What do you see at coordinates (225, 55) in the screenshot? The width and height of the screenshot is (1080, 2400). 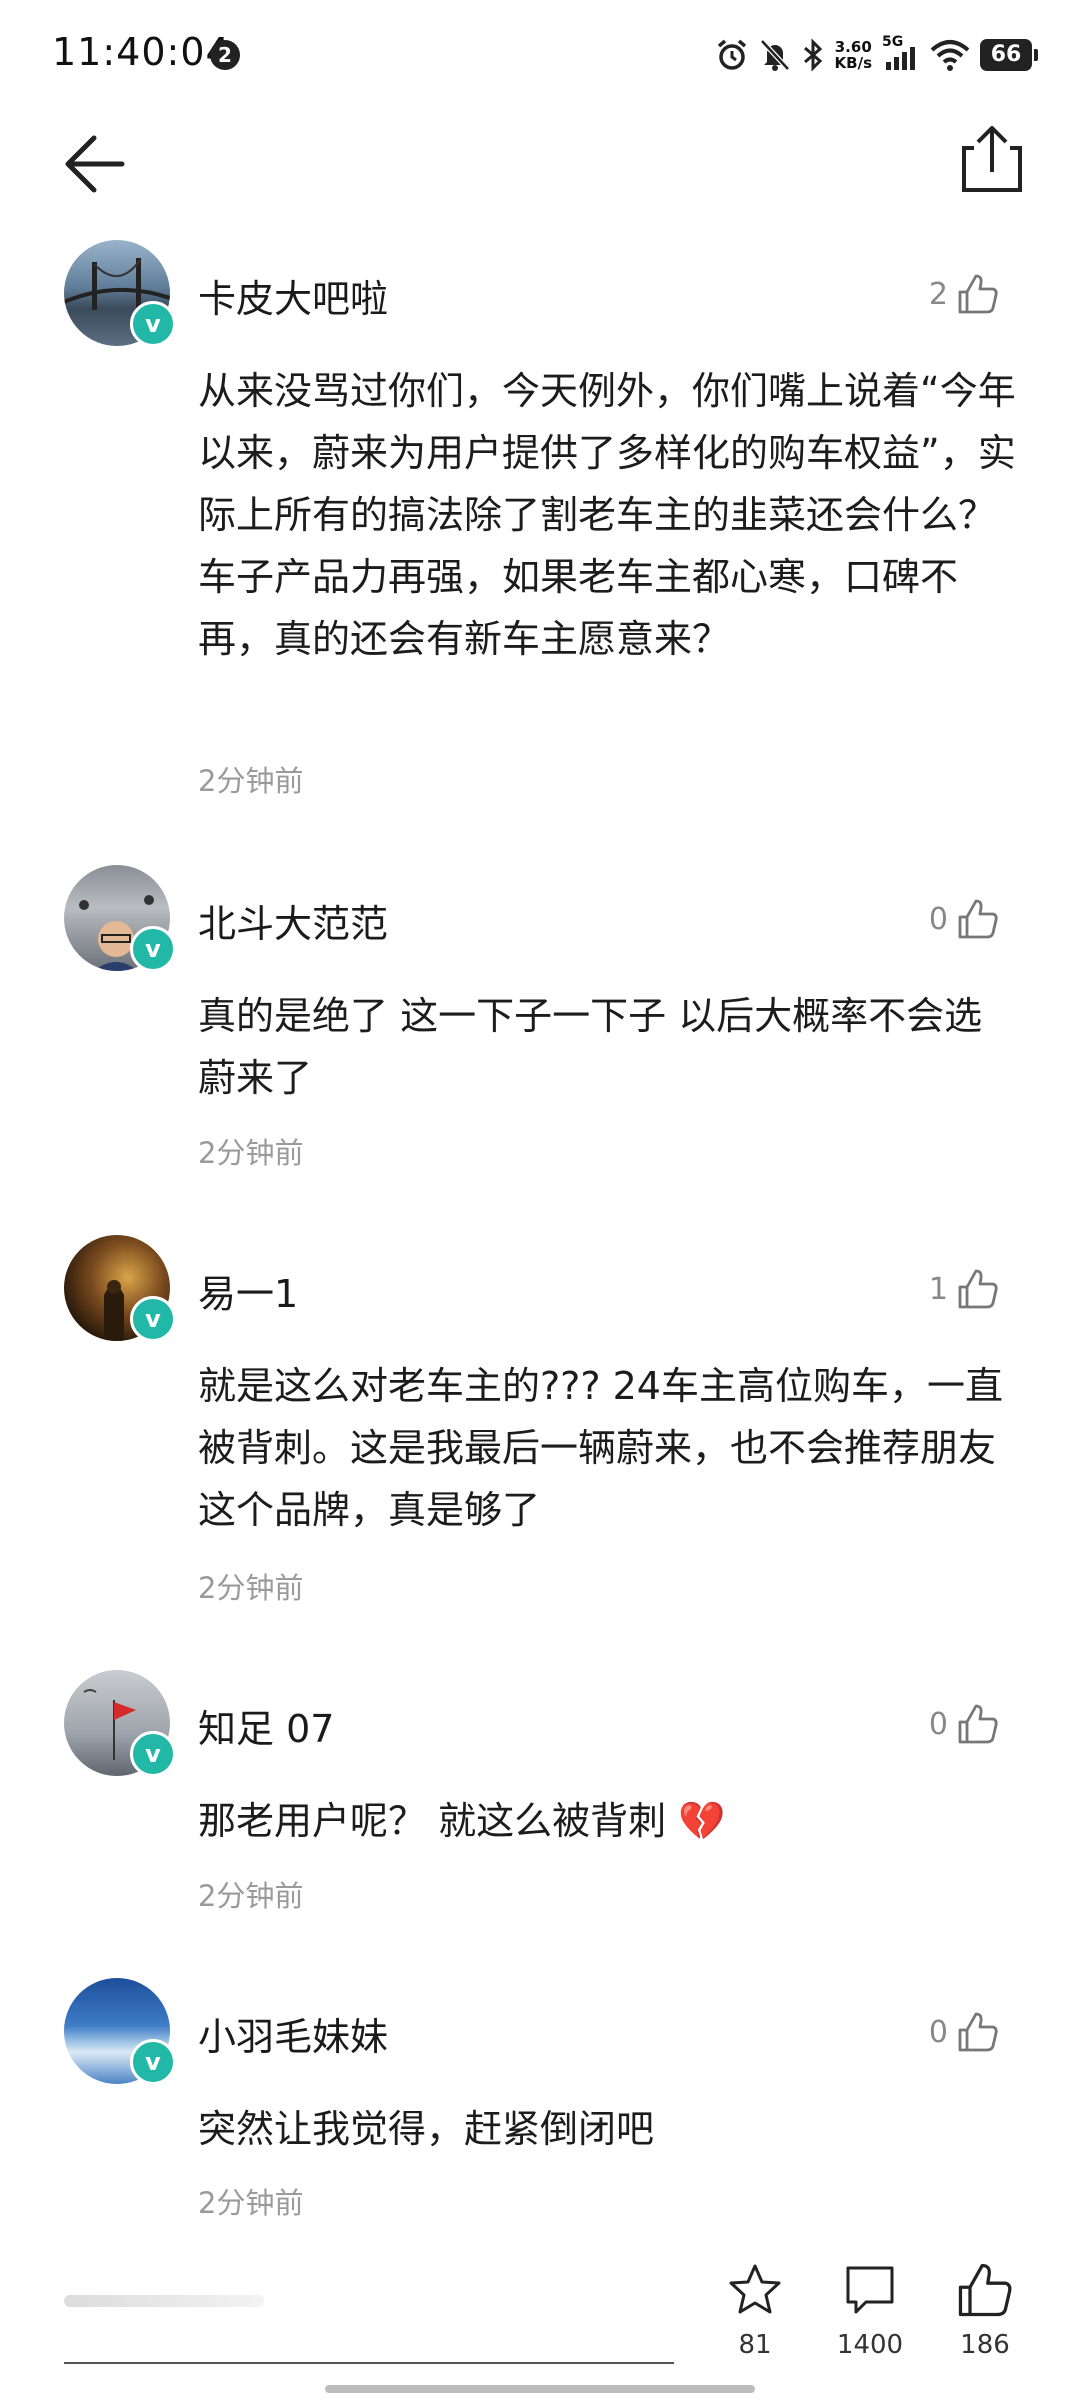 I see `notification-count-badge: 2` at bounding box center [225, 55].